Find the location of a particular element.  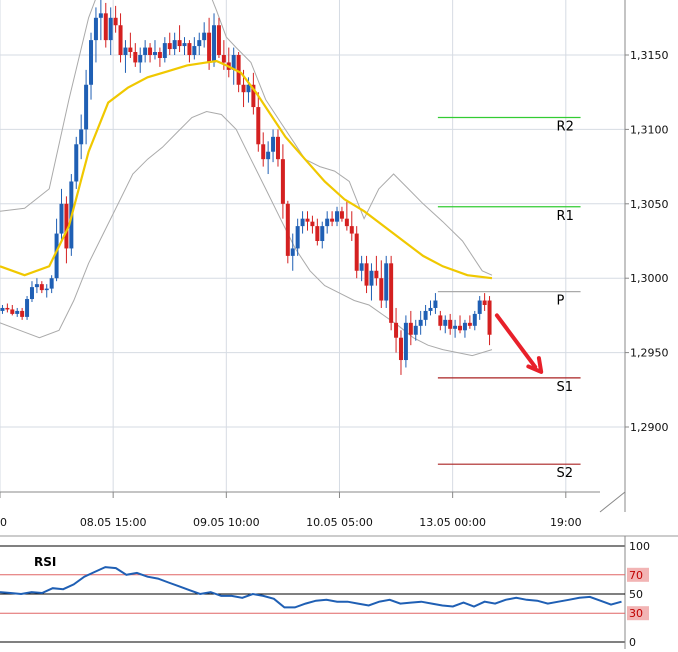

x-tick-label: 10.05 05:00 is located at coordinates (339, 522).